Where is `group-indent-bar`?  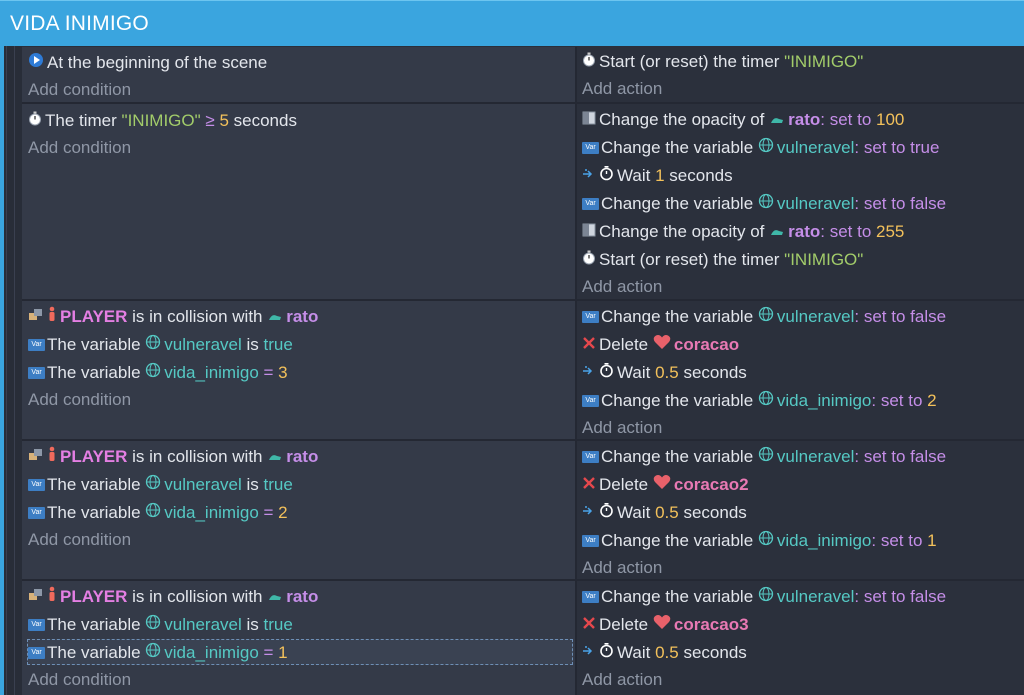 group-indent-bar is located at coordinates (2, 370).